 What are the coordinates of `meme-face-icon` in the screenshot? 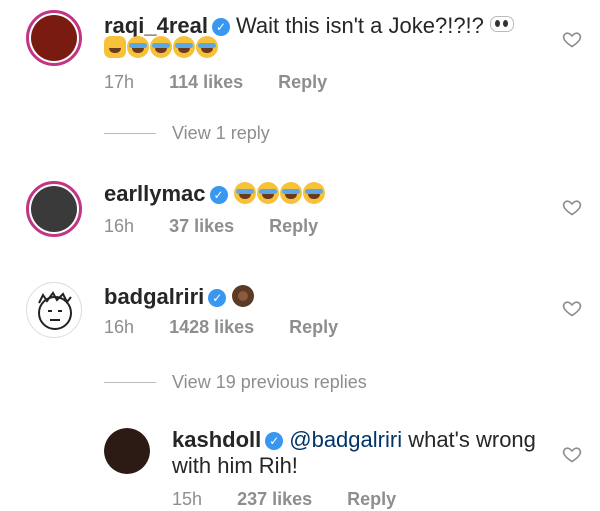 It's located at (55, 310).